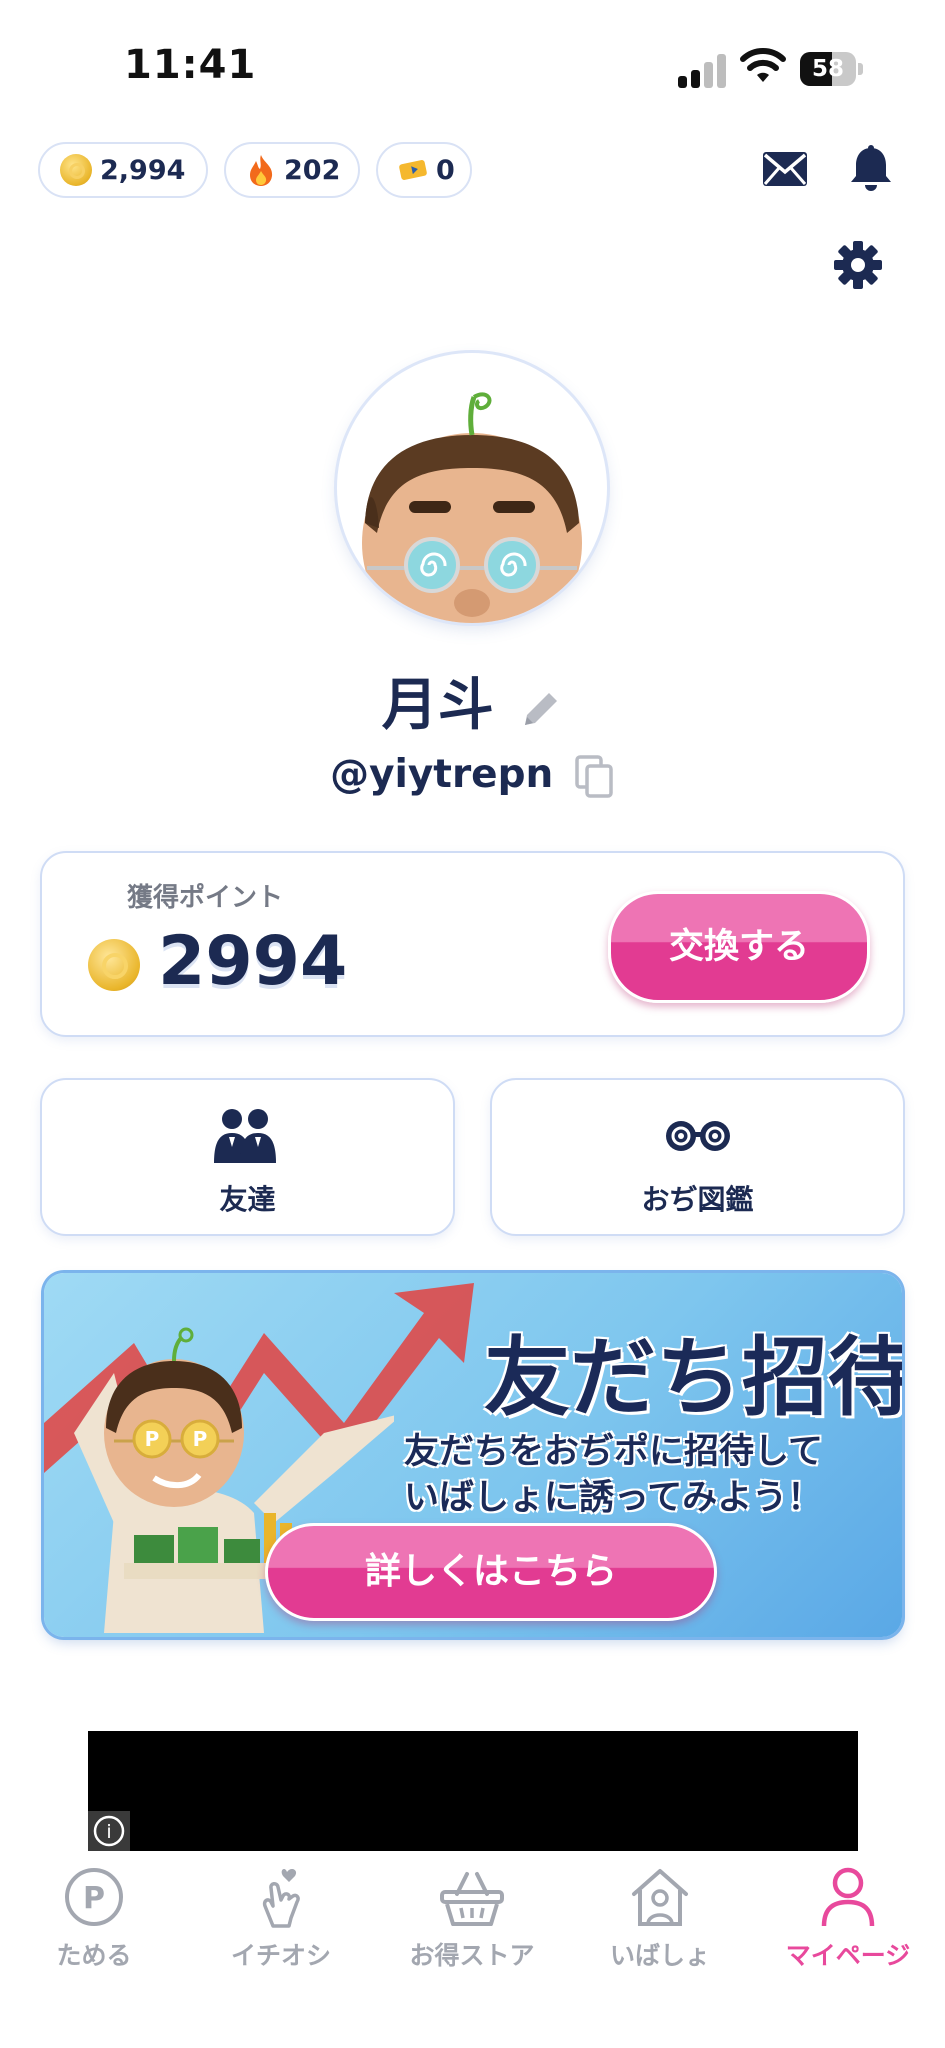  I want to click on ticket-count: 0, so click(445, 170).